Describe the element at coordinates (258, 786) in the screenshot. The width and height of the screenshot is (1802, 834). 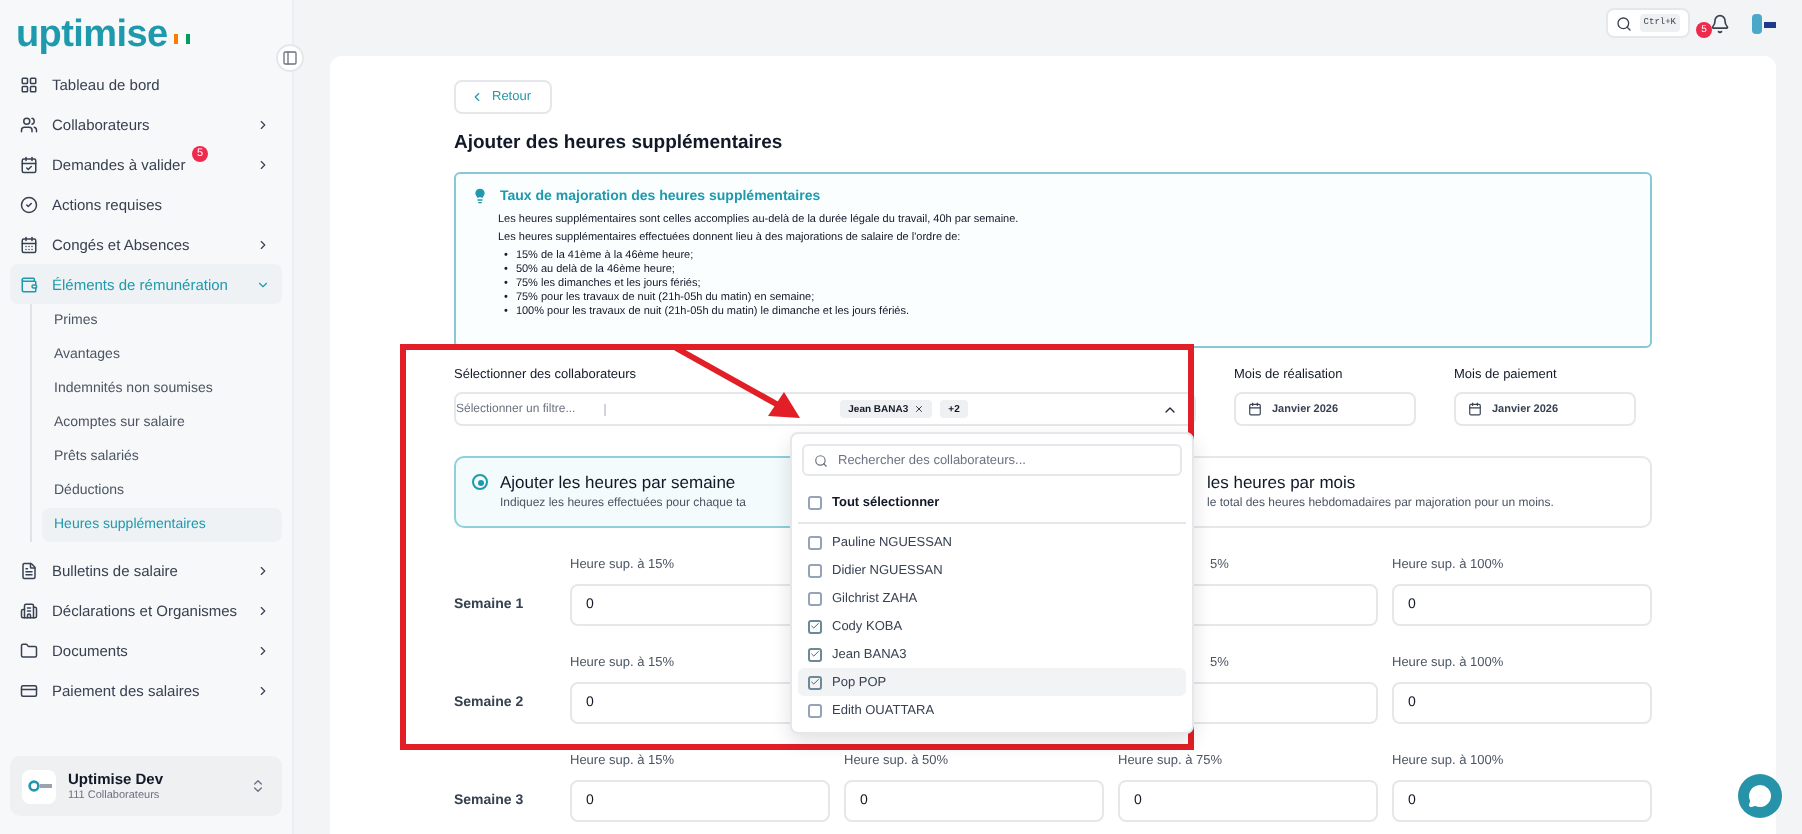
I see `chevrons-icon` at that location.